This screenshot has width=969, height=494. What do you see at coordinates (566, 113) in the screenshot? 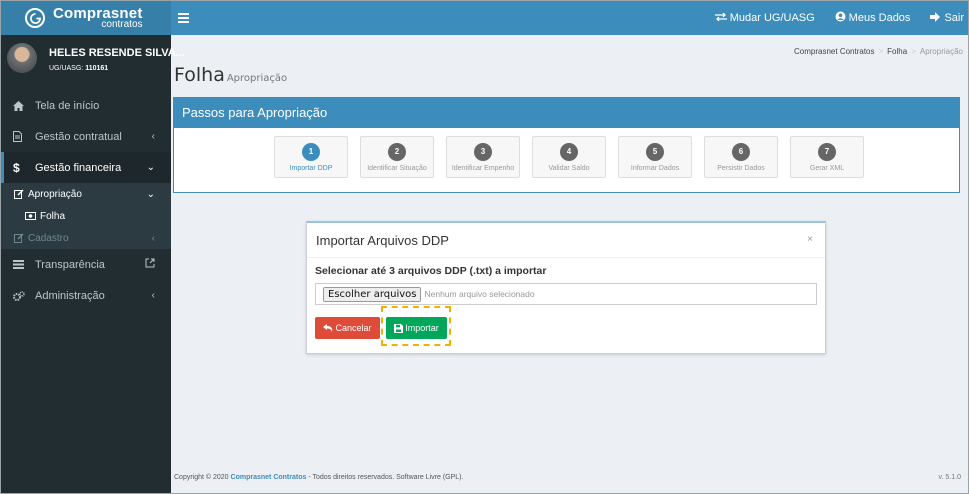
I see `steps-heading: Passos para Apropriação` at bounding box center [566, 113].